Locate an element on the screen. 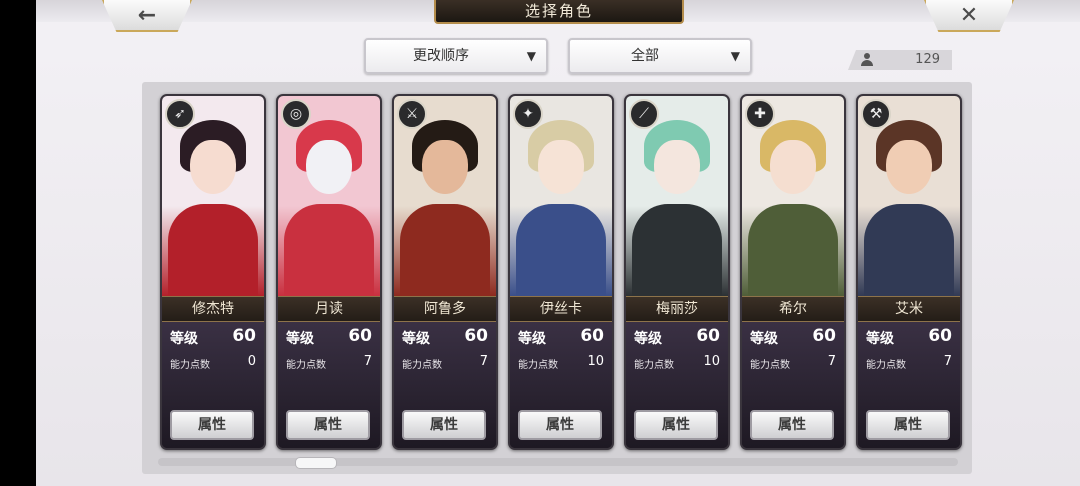 The height and width of the screenshot is (486, 1080). sort-dropdown: 更改顺序 ▼ is located at coordinates (456, 56).